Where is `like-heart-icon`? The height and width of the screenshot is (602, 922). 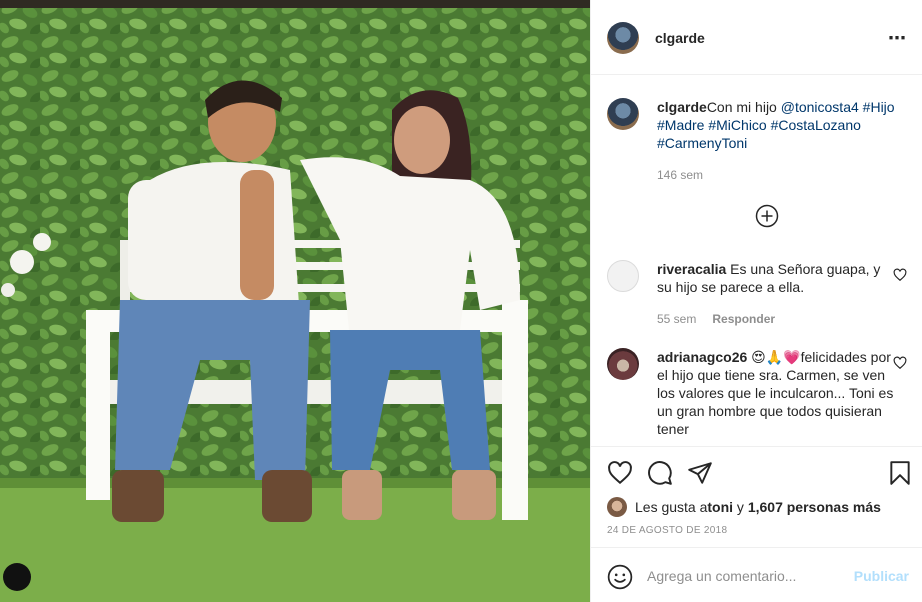 like-heart-icon is located at coordinates (620, 473).